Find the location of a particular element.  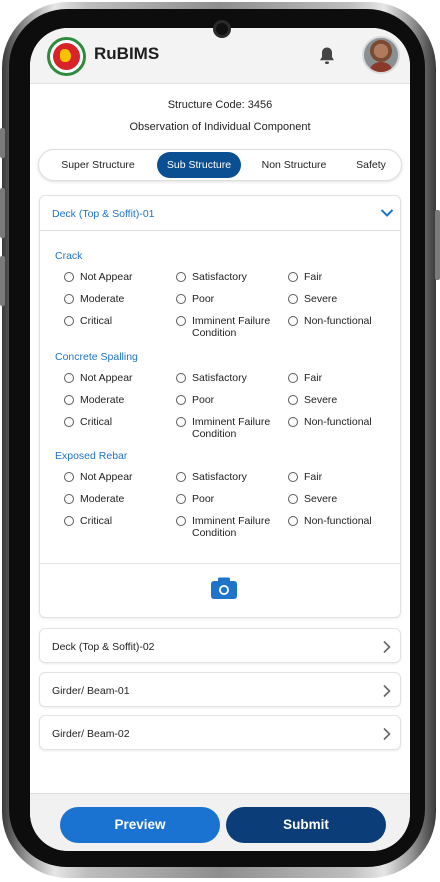

app-title: RuBIMS is located at coordinates (127, 53).